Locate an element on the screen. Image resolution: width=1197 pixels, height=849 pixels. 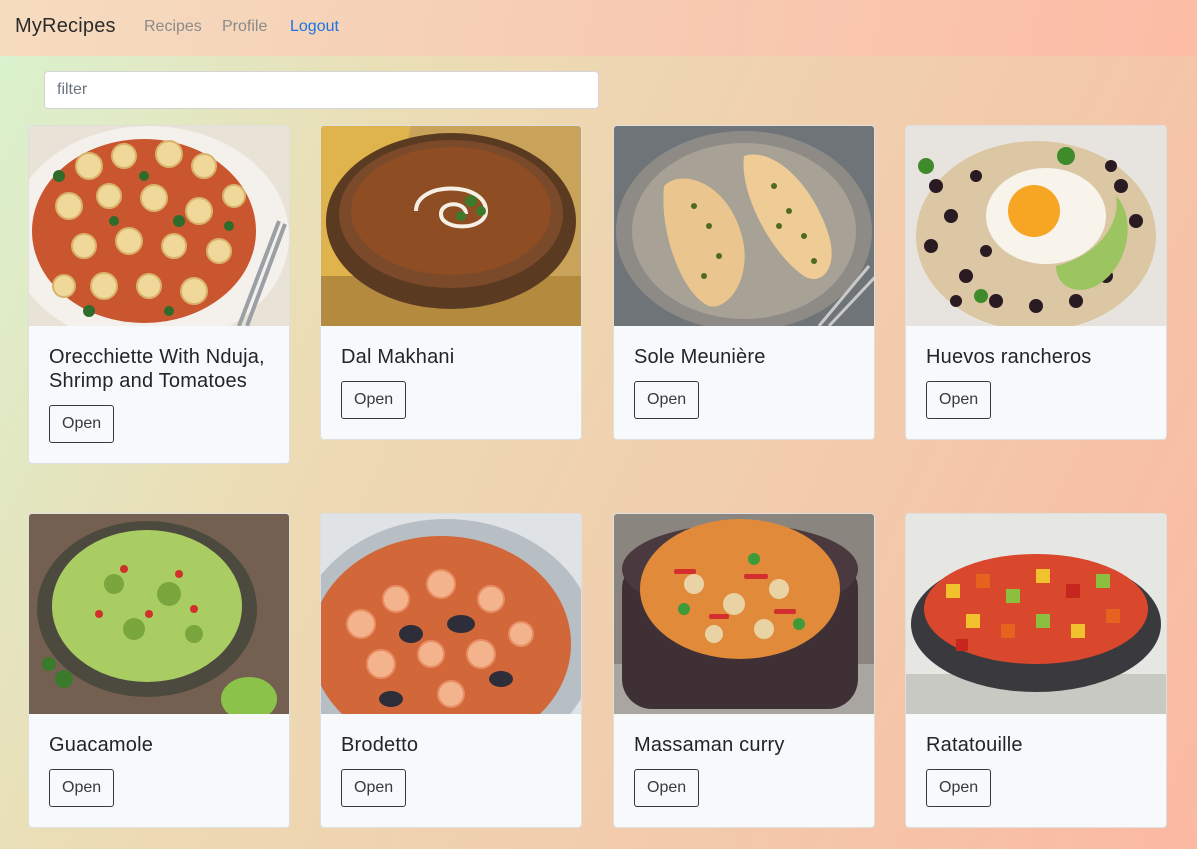
card-body: Guacamole Open is located at coordinates (159, 770).